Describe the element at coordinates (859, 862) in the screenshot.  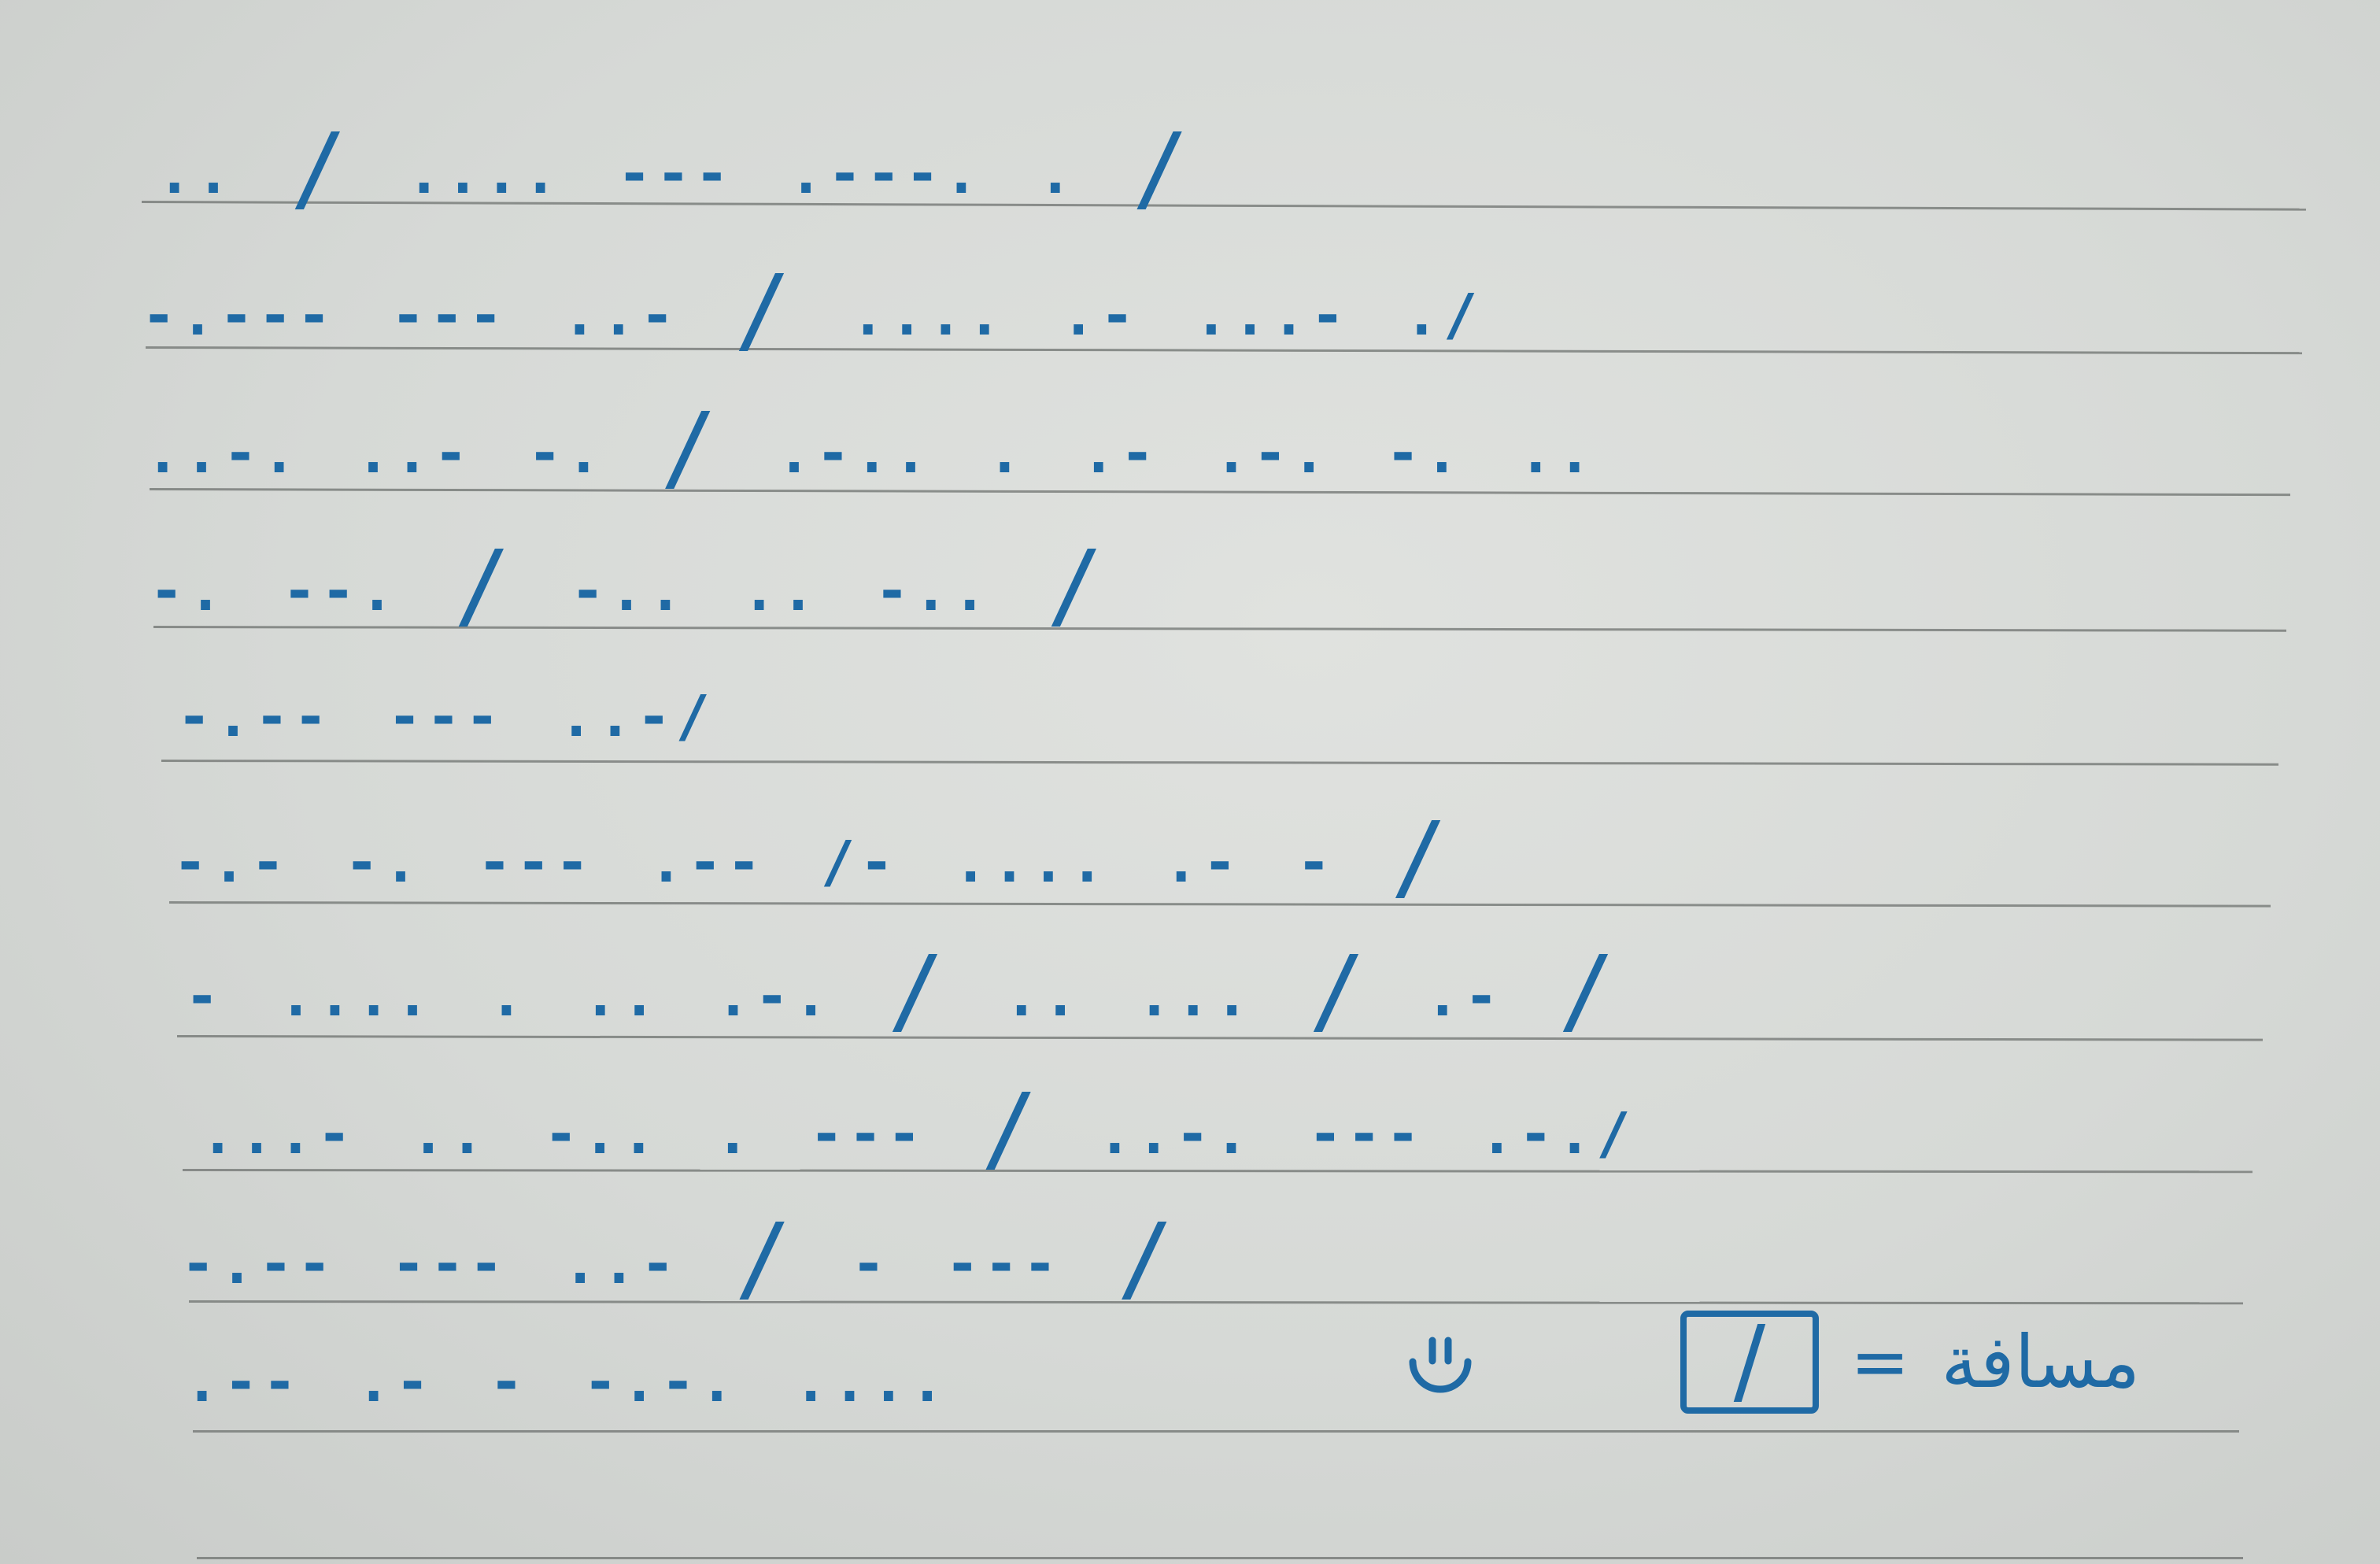
I see `morse-letter: /-` at that location.